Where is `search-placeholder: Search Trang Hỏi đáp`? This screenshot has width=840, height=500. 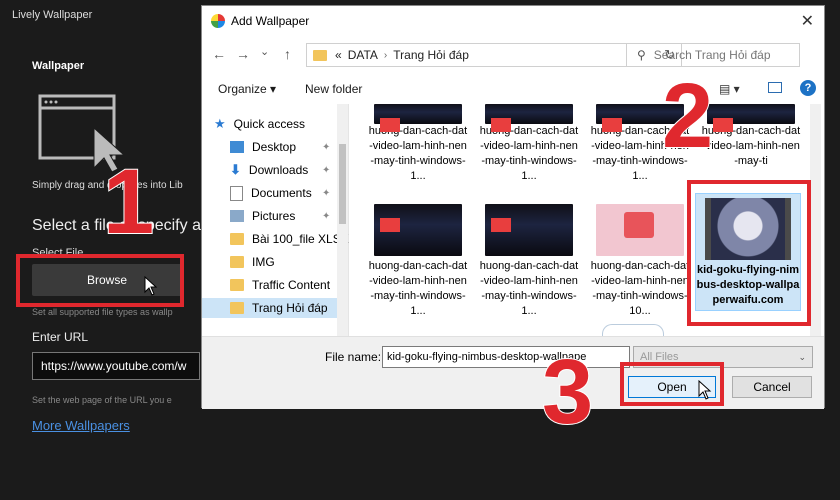 search-placeholder: Search Trang Hỏi đáp is located at coordinates (712, 55).